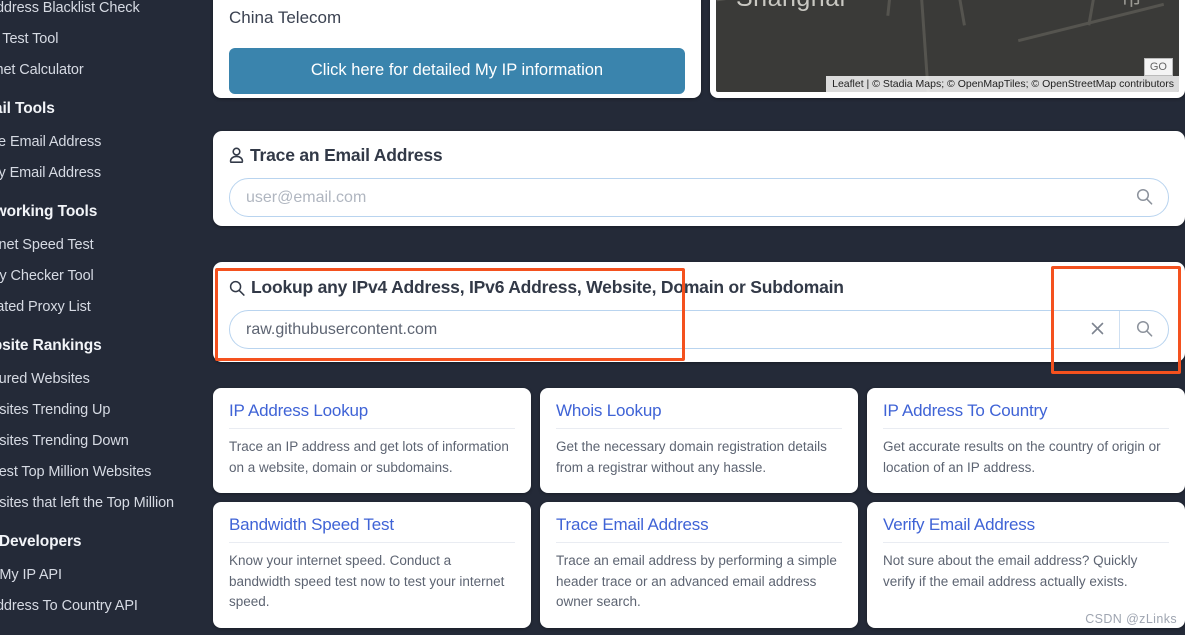 Image resolution: width=1185 pixels, height=635 pixels. Describe the element at coordinates (49, 211) in the screenshot. I see `sidebar-group-heading: Networking Tools` at that location.